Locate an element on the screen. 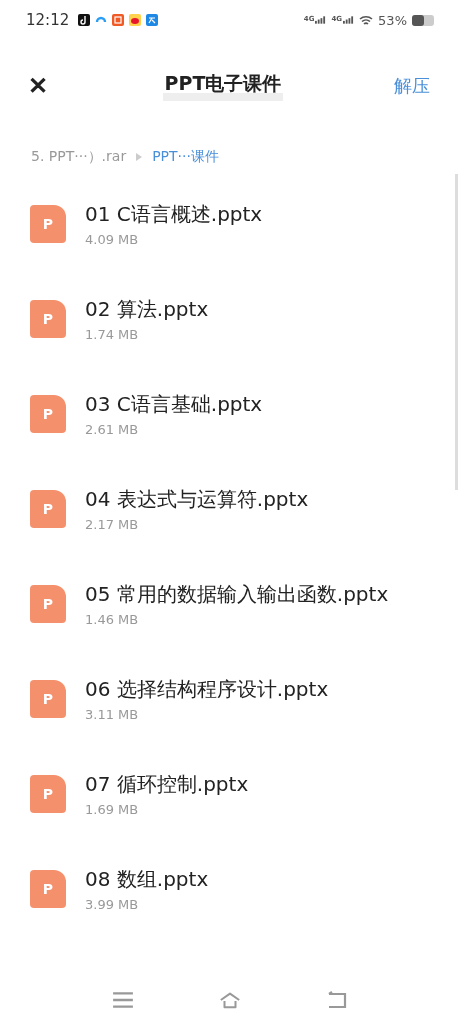 This screenshot has height=1024, width=460. home-icon is located at coordinates (230, 1000).